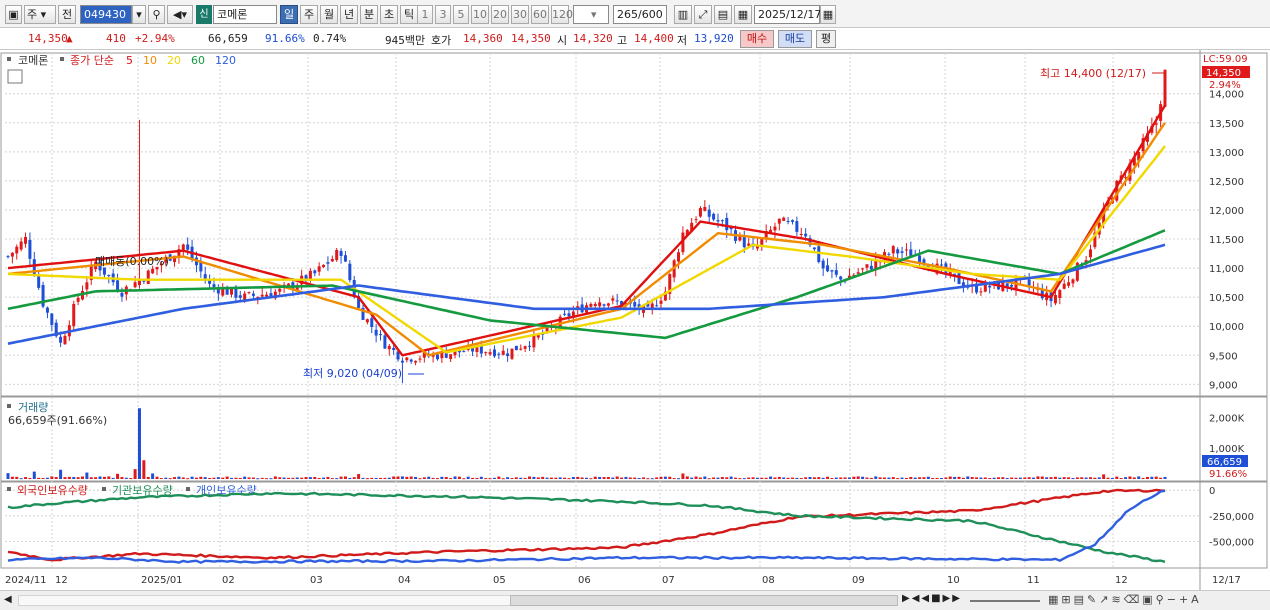  Describe the element at coordinates (757, 39) in the screenshot. I see `buy-button: 매수` at that location.